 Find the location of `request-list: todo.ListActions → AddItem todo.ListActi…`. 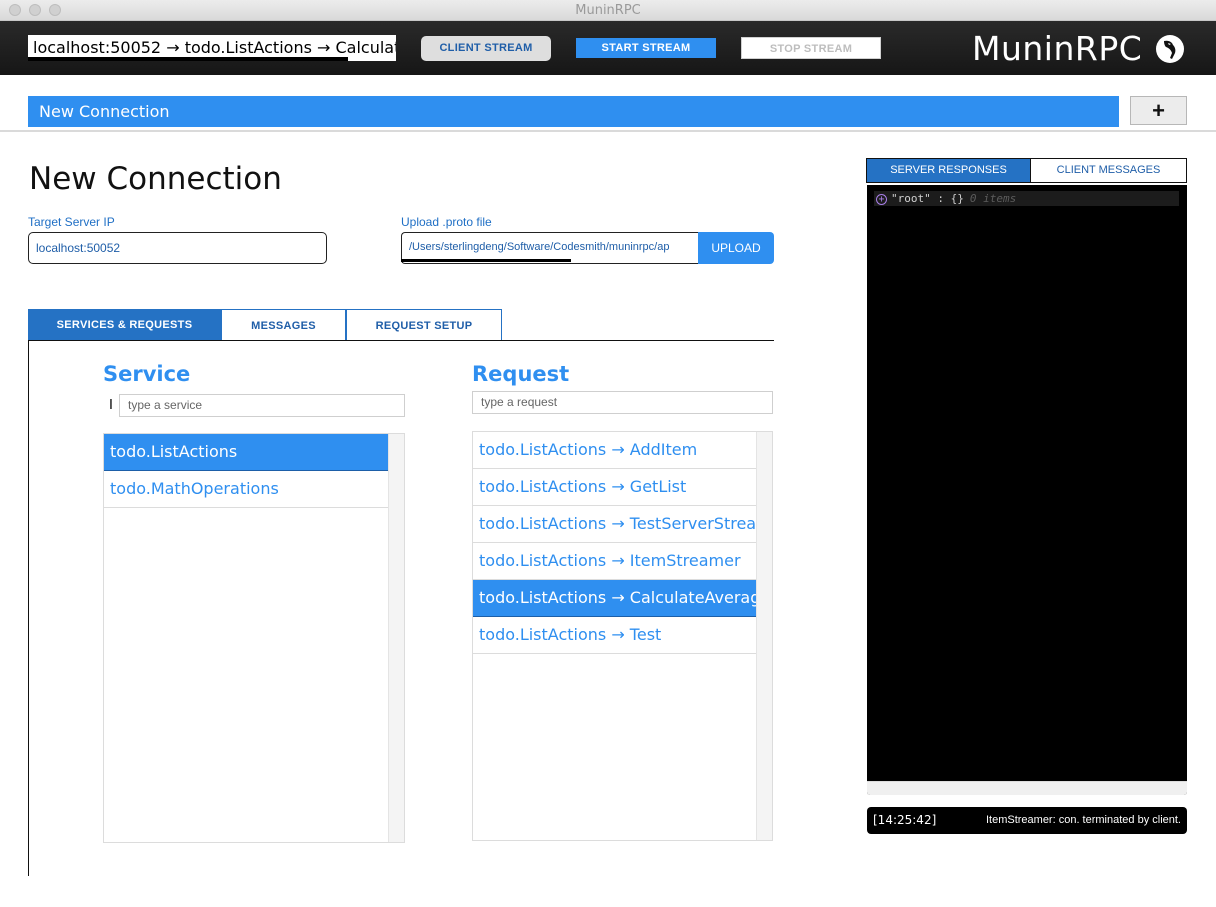

request-list: todo.ListActions → AddItem todo.ListActi… is located at coordinates (622, 636).